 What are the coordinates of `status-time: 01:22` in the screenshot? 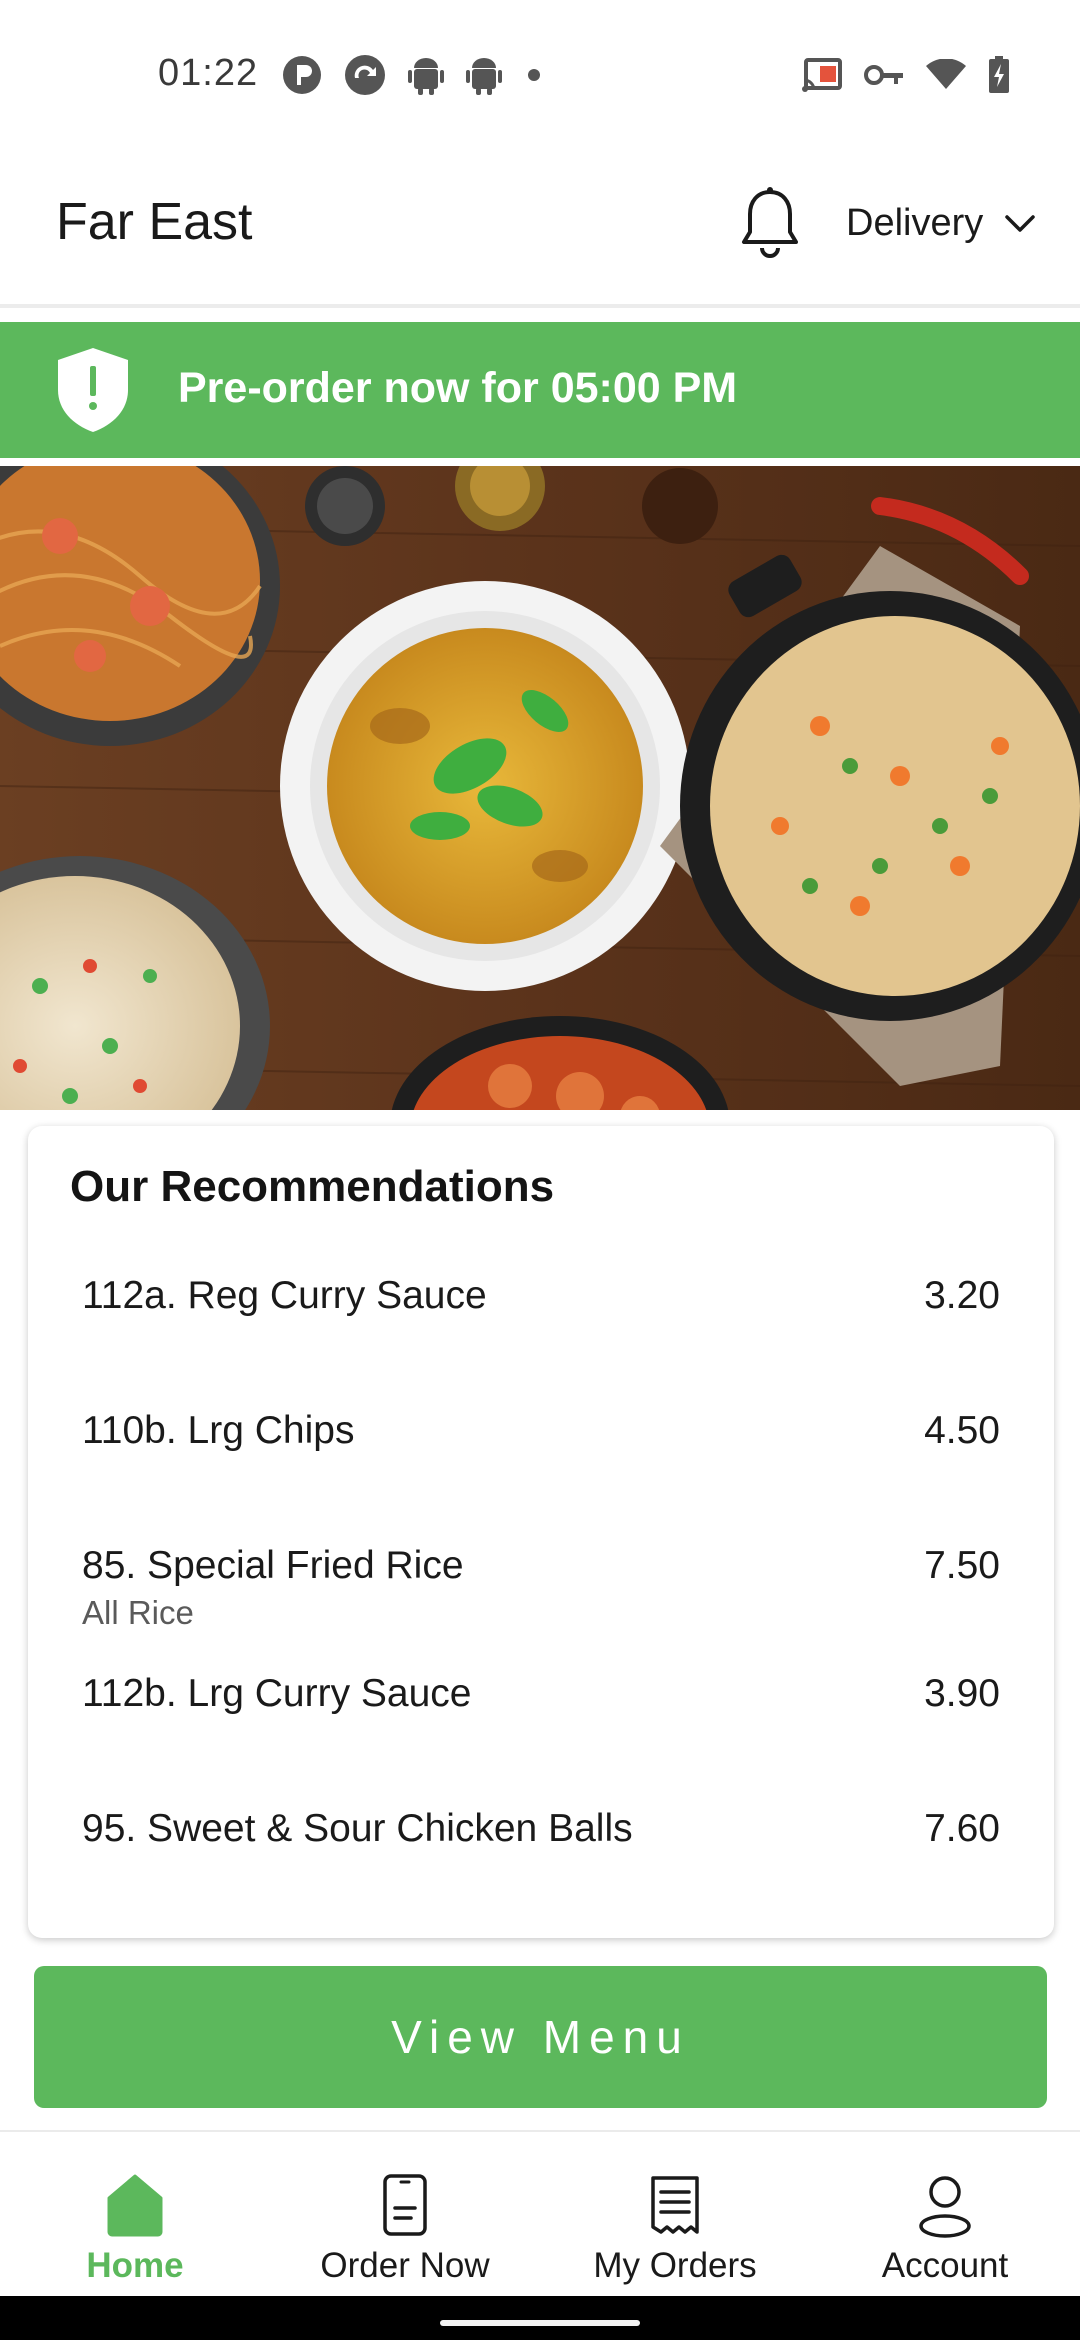 It's located at (208, 73).